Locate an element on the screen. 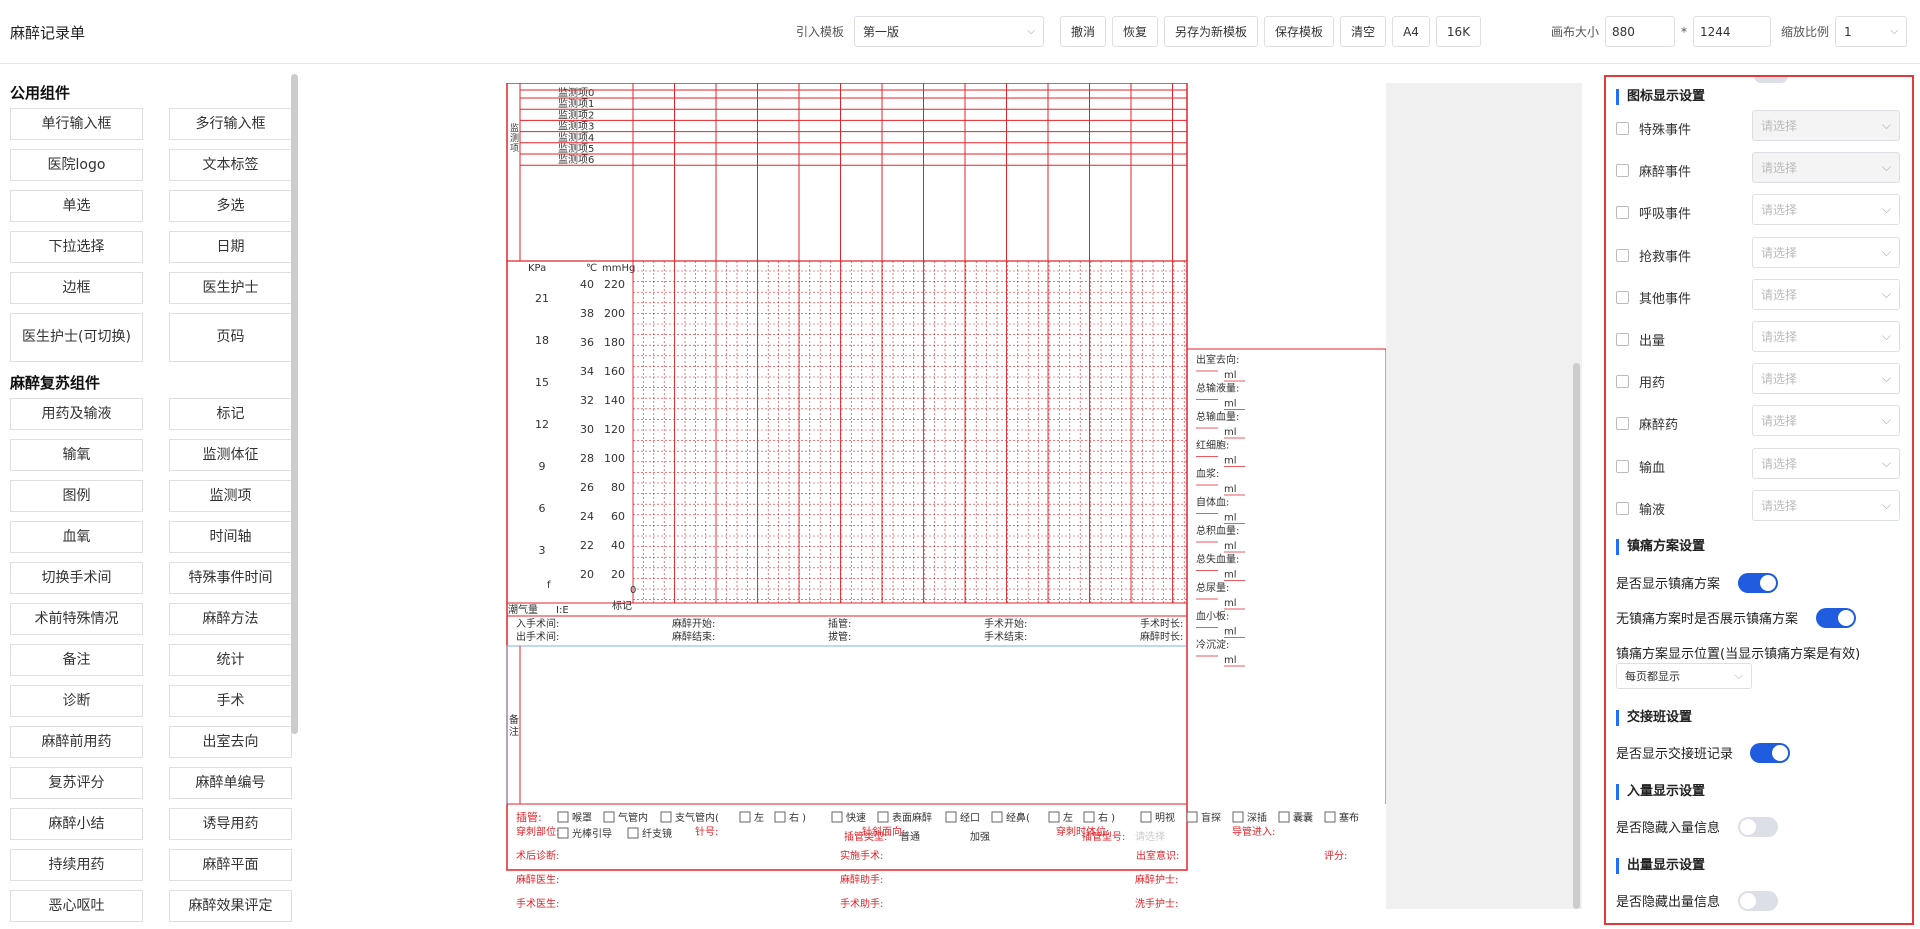  component-button: 图例 is located at coordinates (76, 496).